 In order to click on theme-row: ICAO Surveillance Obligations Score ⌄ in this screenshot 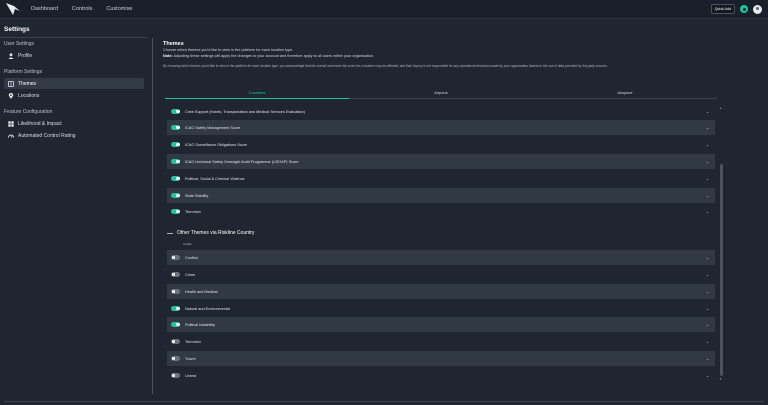, I will do `click(441, 144)`.